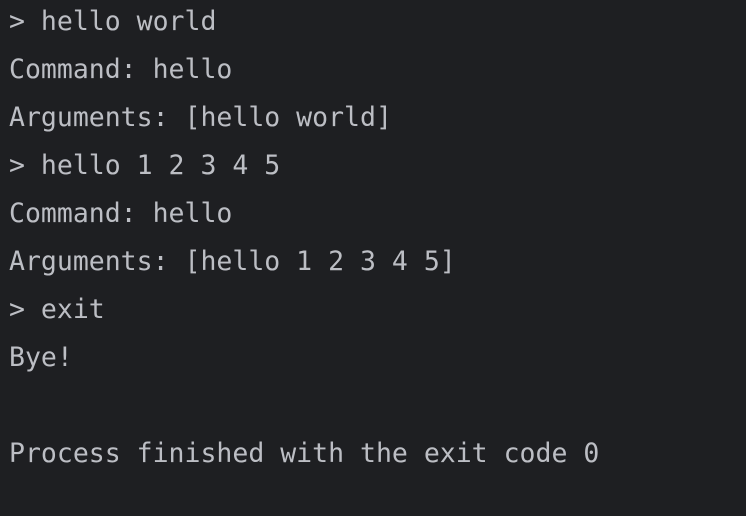 The image size is (746, 516). Describe the element at coordinates (232, 261) in the screenshot. I see `output-line: Arguments: [hello 1 2 3 4 5]` at that location.